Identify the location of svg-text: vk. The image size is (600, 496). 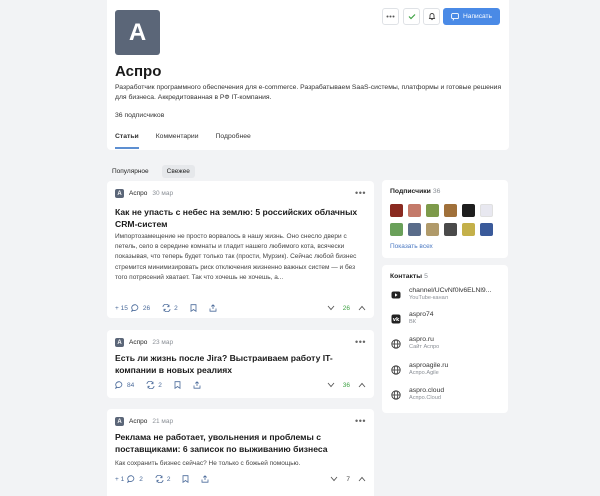
(396, 320).